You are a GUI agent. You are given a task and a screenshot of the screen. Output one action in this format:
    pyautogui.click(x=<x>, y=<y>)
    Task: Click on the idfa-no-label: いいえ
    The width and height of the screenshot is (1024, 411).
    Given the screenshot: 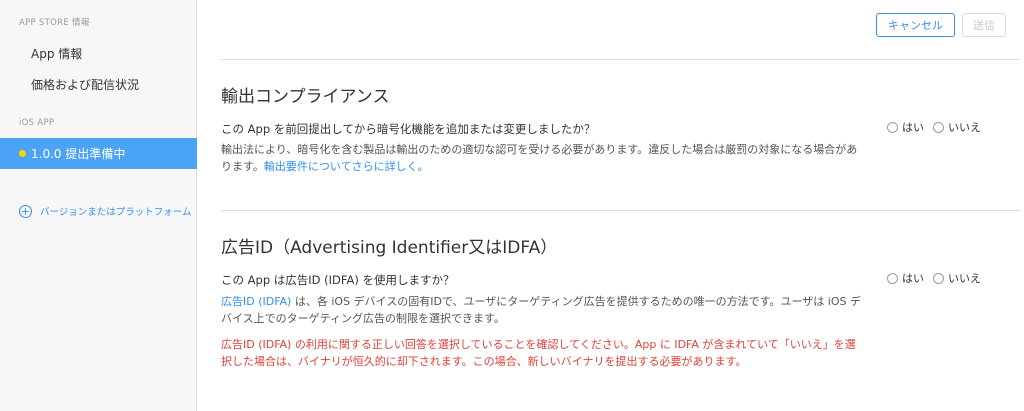 What is the action you would take?
    pyautogui.click(x=964, y=278)
    